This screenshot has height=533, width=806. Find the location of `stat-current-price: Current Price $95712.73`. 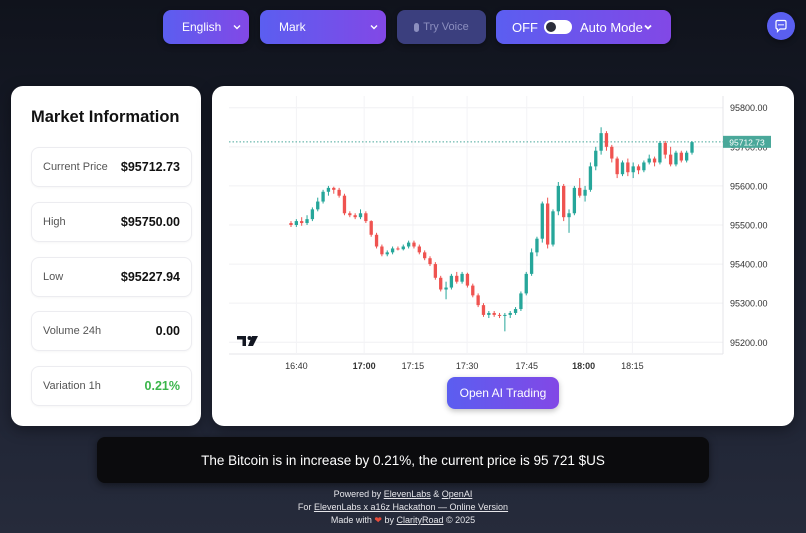

stat-current-price: Current Price $95712.73 is located at coordinates (111, 167).